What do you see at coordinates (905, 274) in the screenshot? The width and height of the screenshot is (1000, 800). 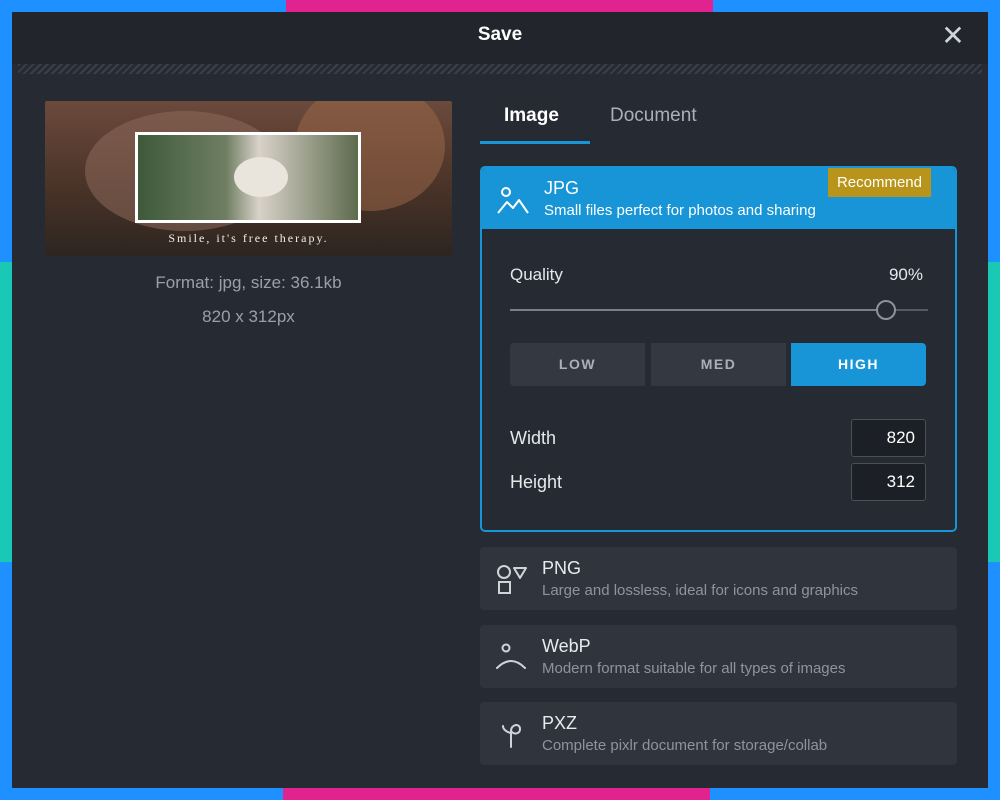 I see `quality-value: 90%` at bounding box center [905, 274].